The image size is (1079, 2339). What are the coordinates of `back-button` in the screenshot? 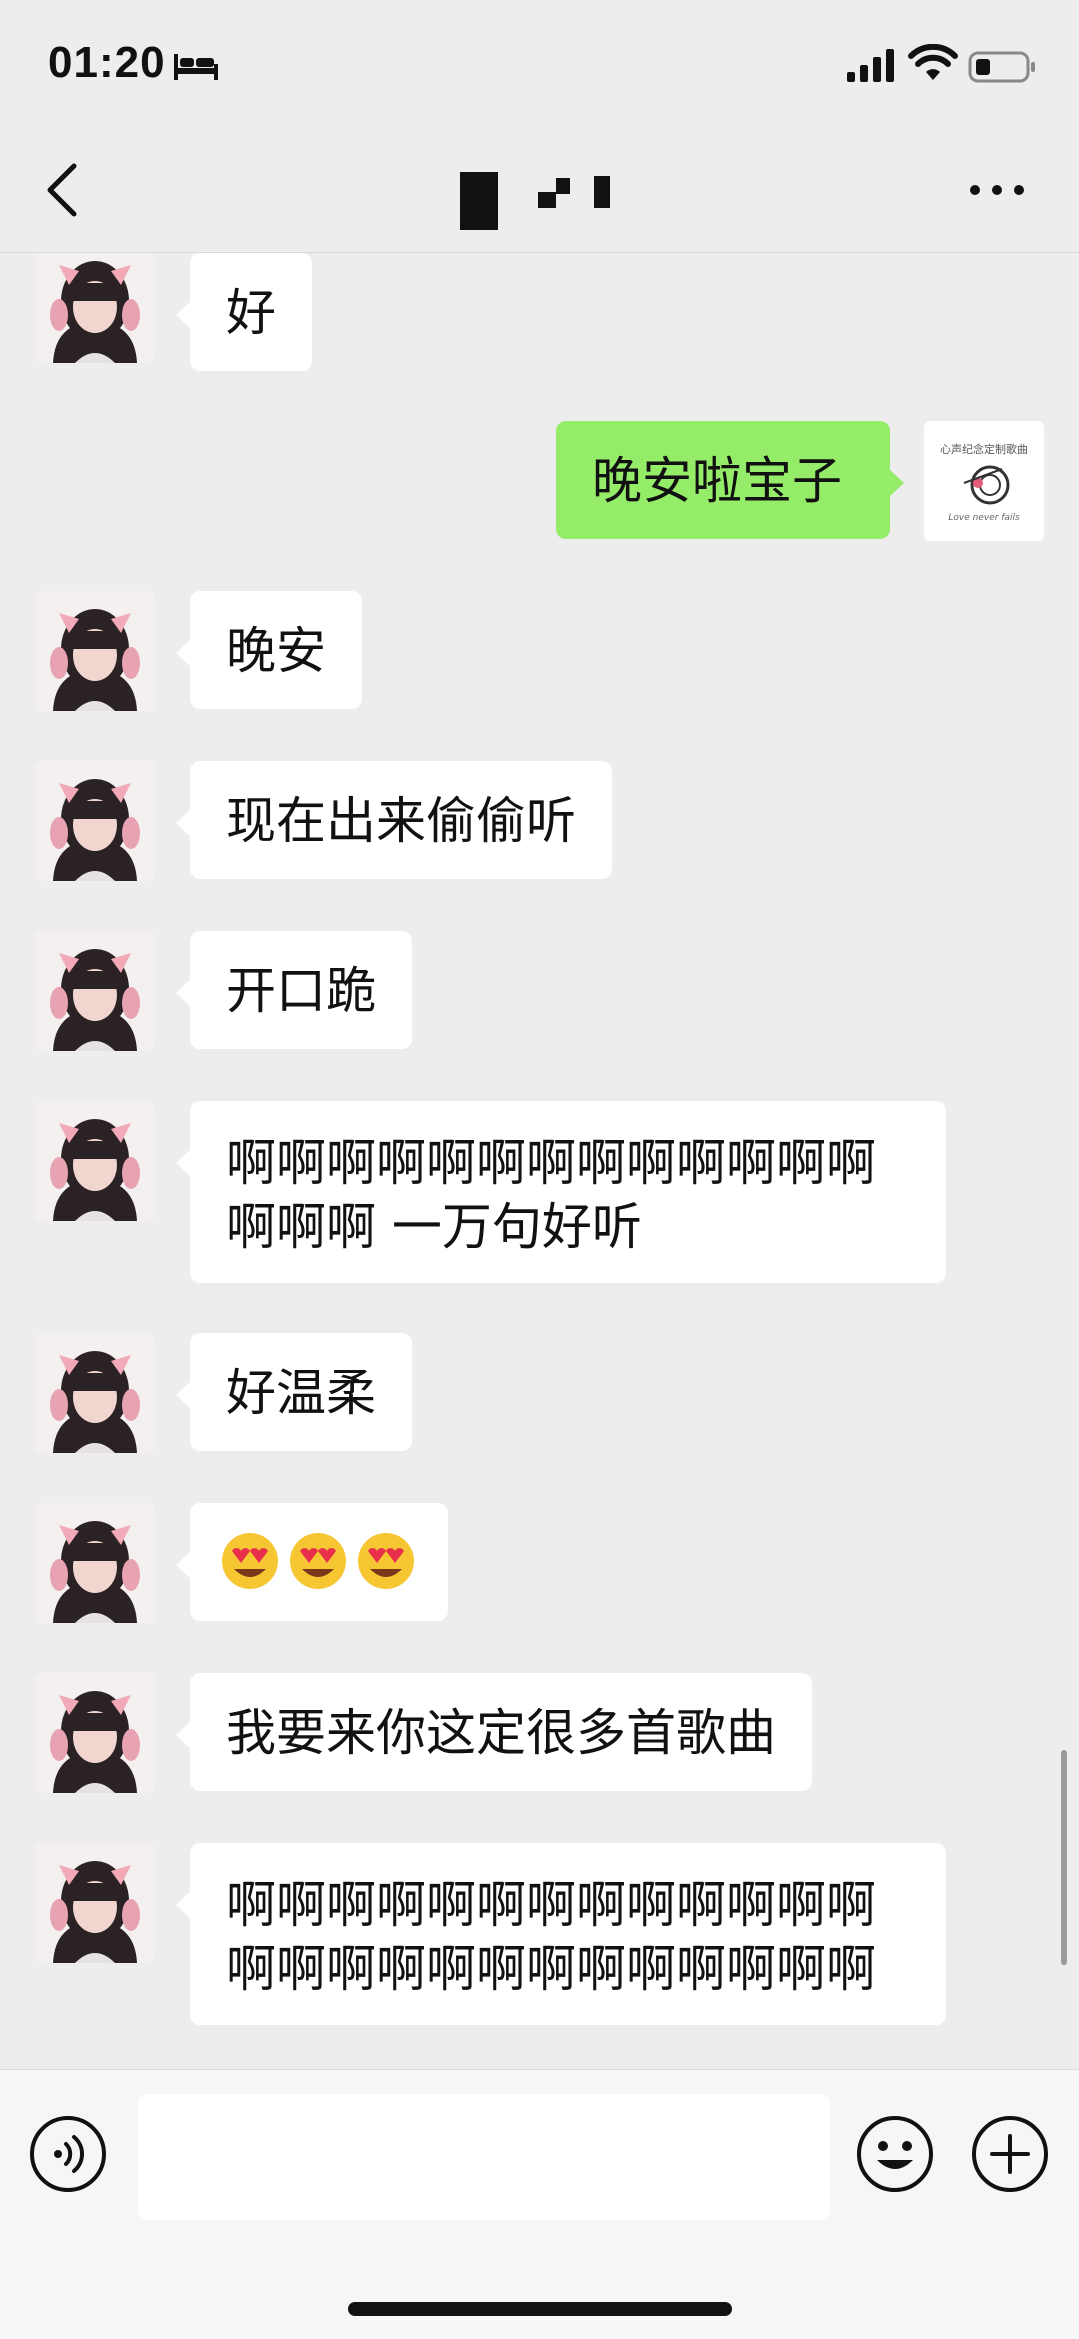 It's located at (66, 190).